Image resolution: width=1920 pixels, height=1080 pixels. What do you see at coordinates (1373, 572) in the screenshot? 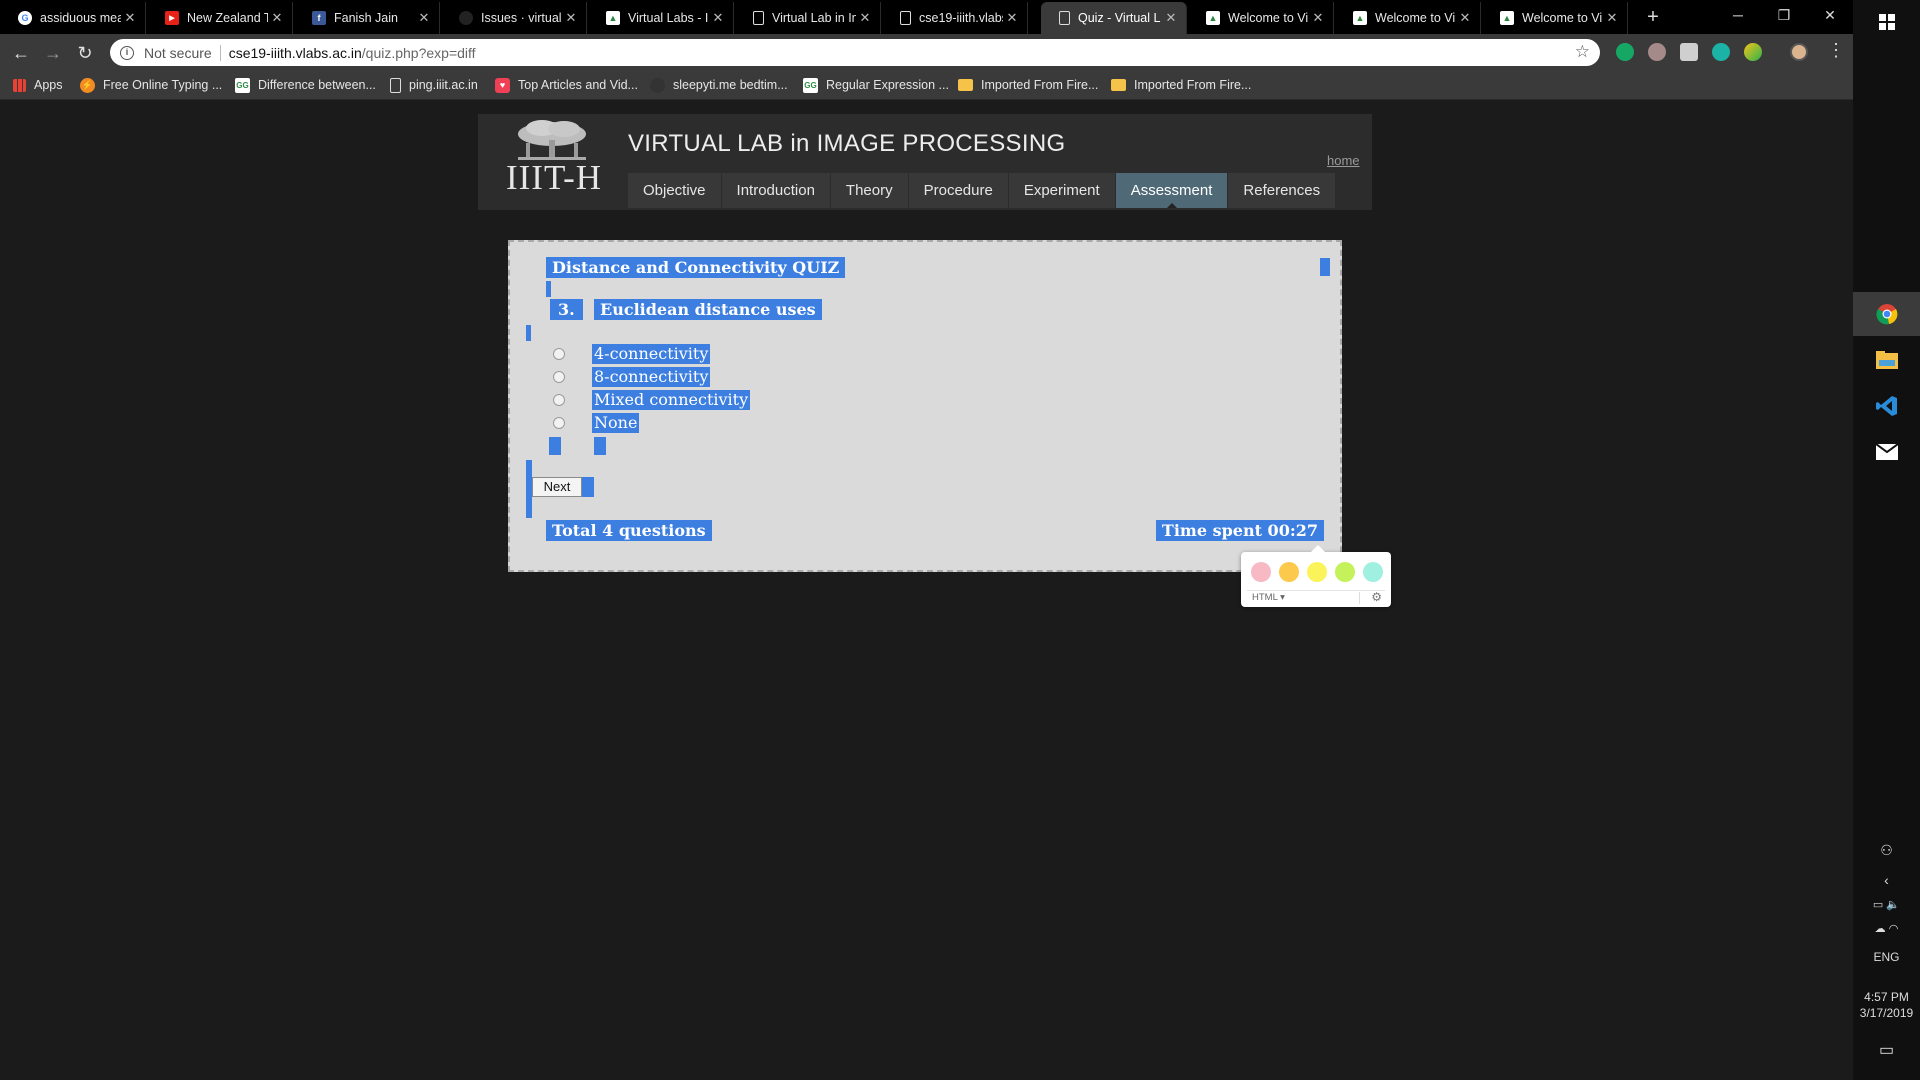
I see `teal-swatch` at bounding box center [1373, 572].